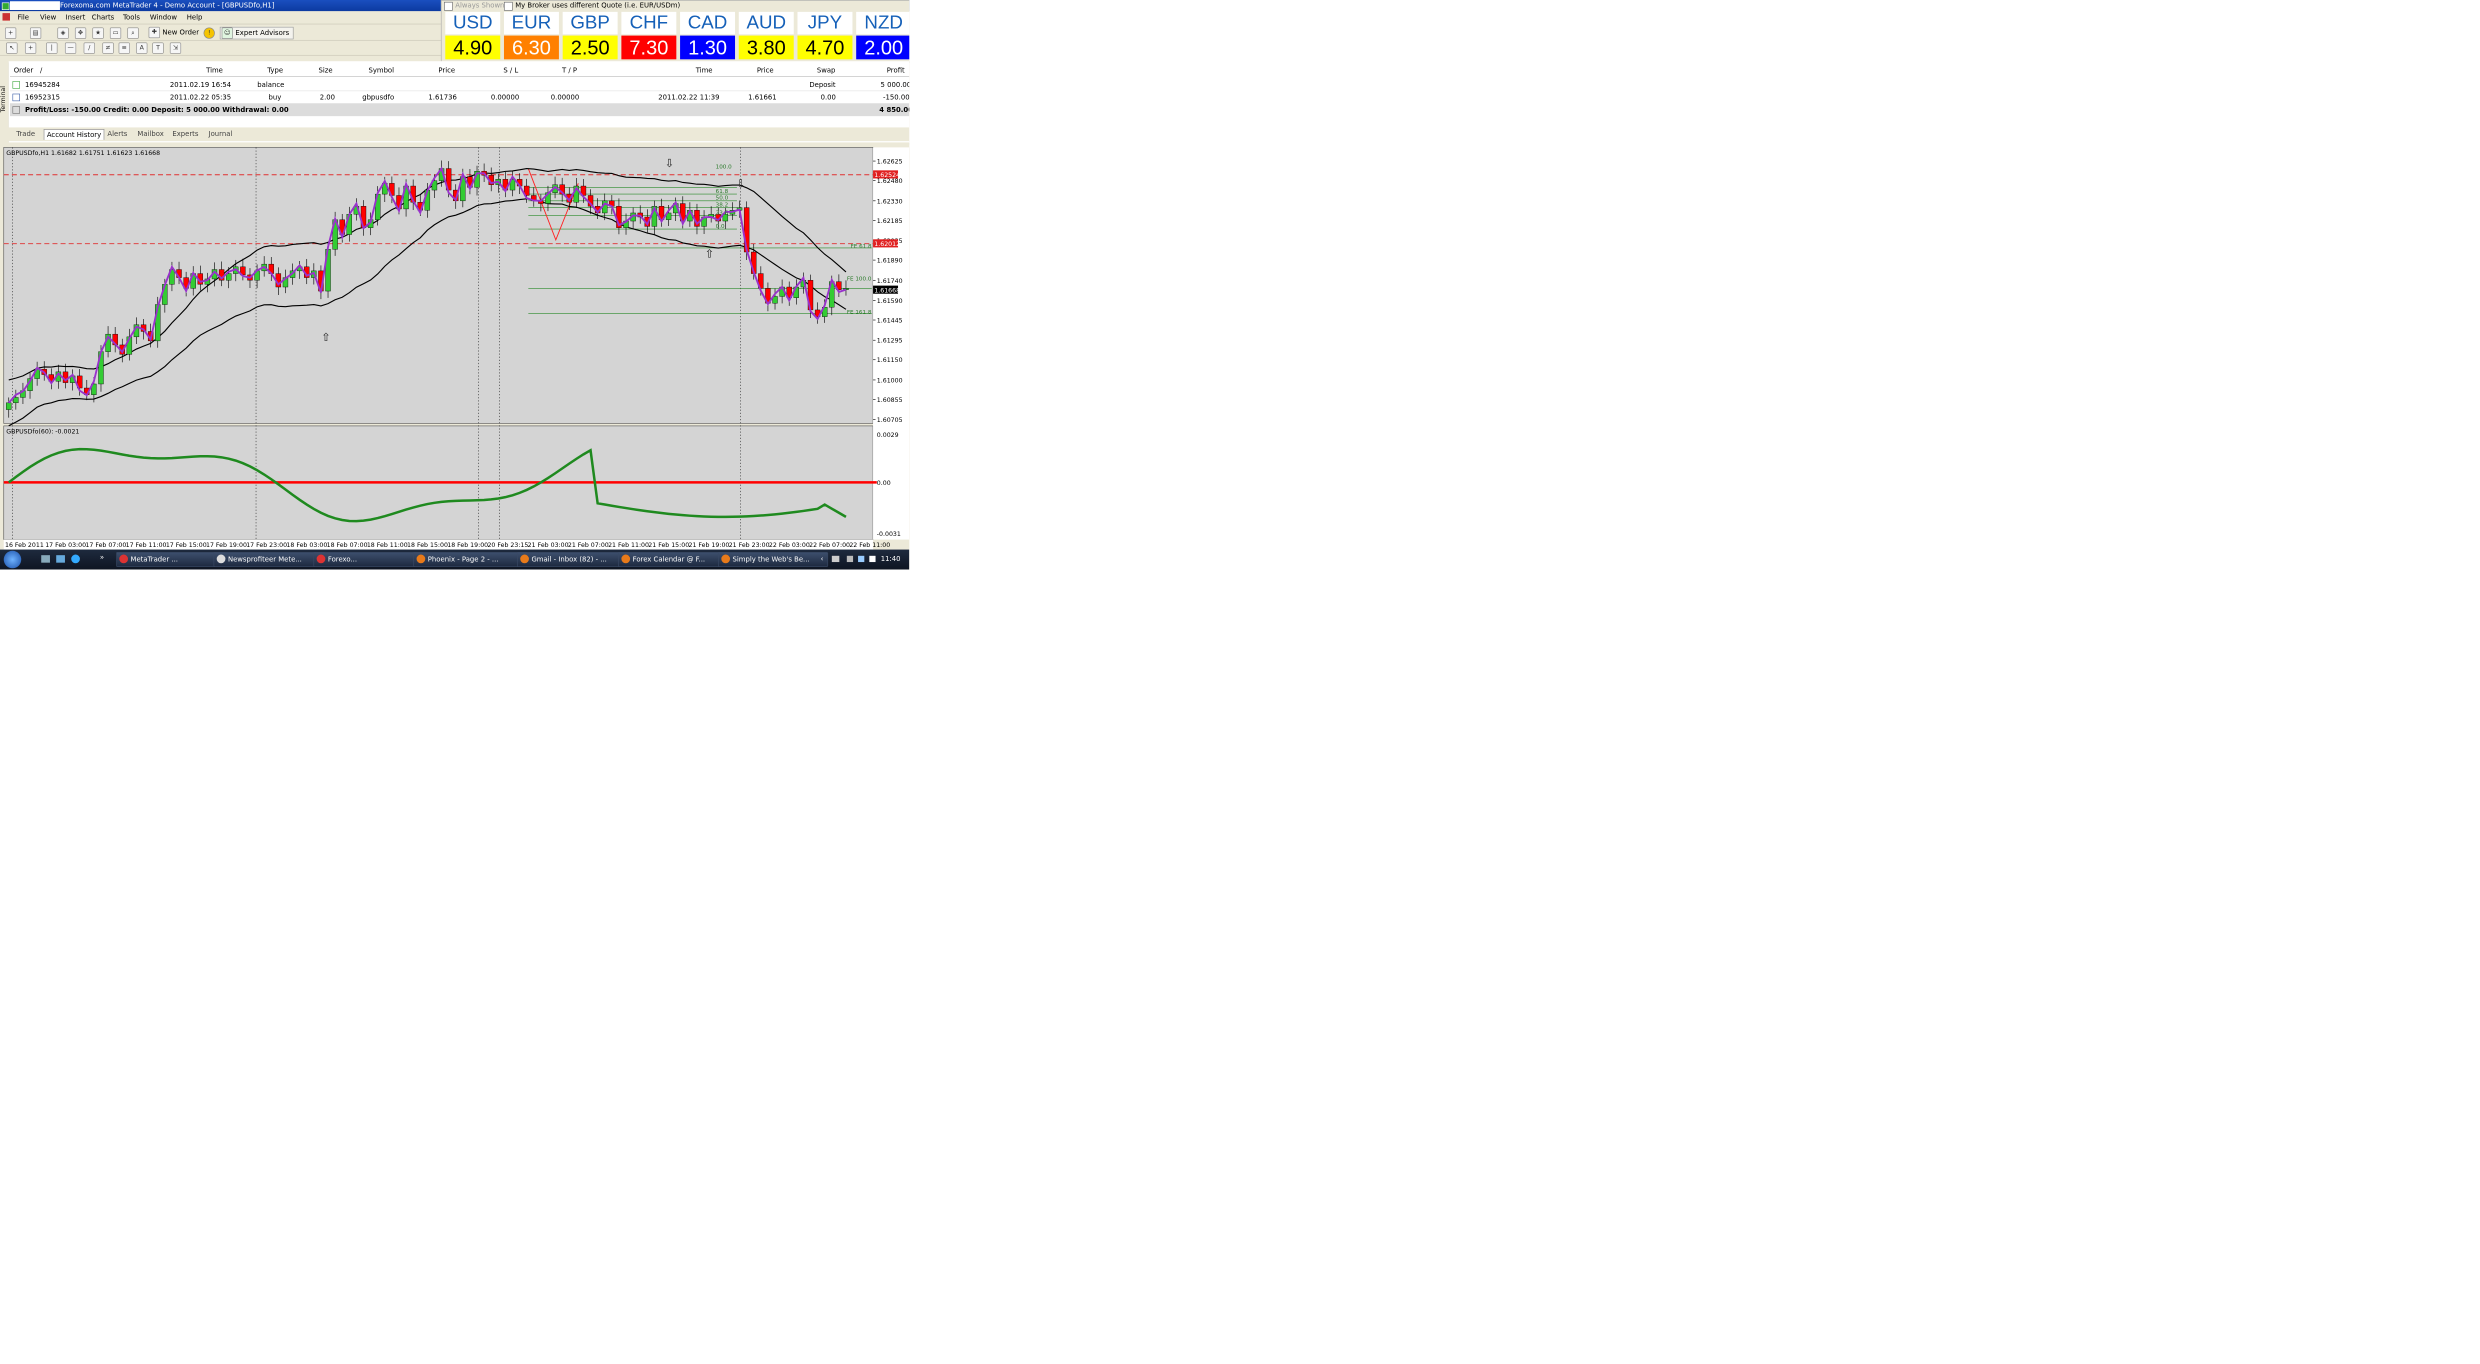  Describe the element at coordinates (531, 23) in the screenshot. I see `currency-name-eur: EUR` at that location.